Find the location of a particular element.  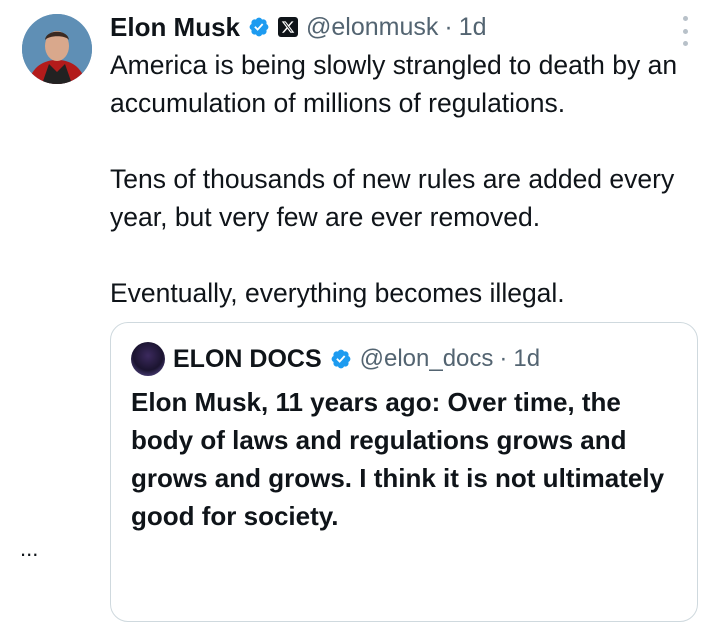

author-handle: @elonmusk is located at coordinates (372, 27).